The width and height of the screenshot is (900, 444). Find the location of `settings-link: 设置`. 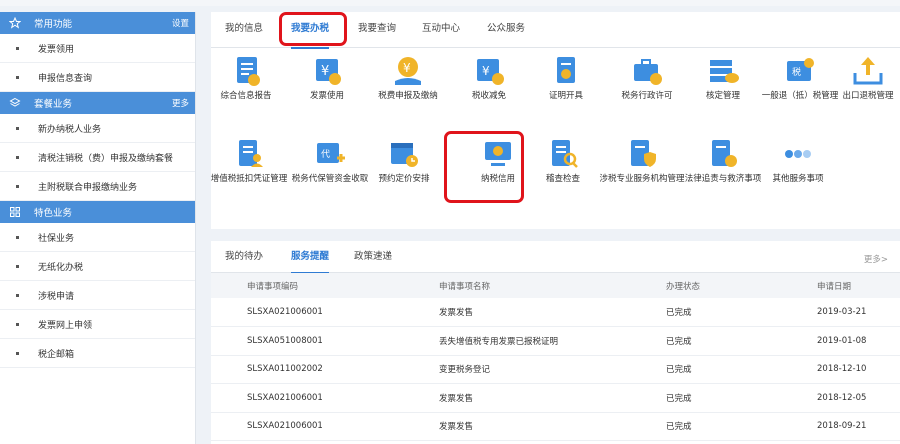

settings-link: 设置 is located at coordinates (180, 23).